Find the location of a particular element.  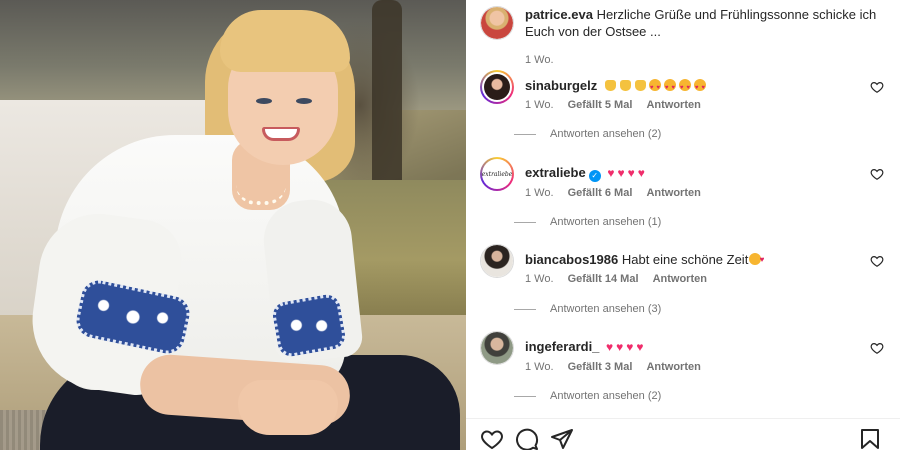

avatar-label: extraliebe is located at coordinates (497, 174).